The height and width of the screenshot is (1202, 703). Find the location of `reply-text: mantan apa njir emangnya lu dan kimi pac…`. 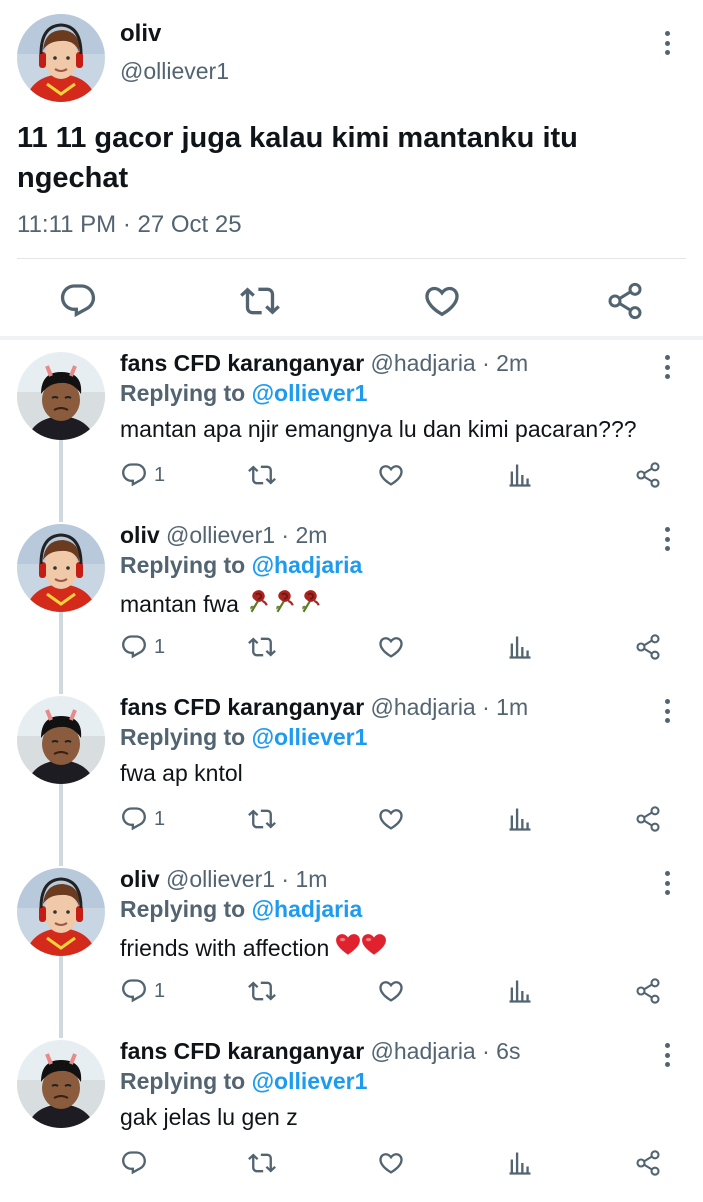

reply-text: mantan apa njir emangnya lu dan kimi pac… is located at coordinates (378, 429).